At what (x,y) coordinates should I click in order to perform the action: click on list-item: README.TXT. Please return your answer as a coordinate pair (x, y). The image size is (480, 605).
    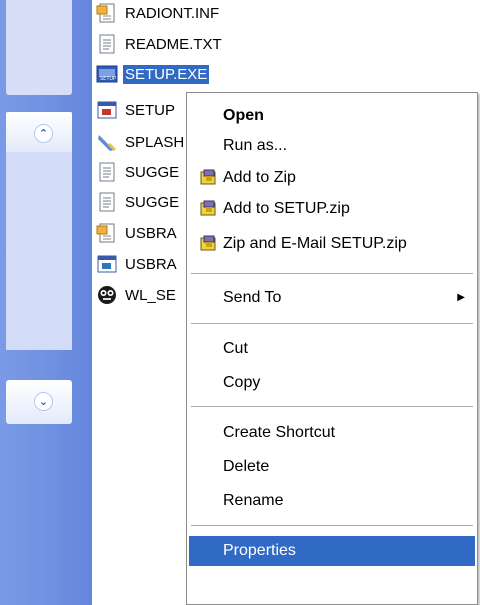
    Looking at the image, I should click on (160, 44).